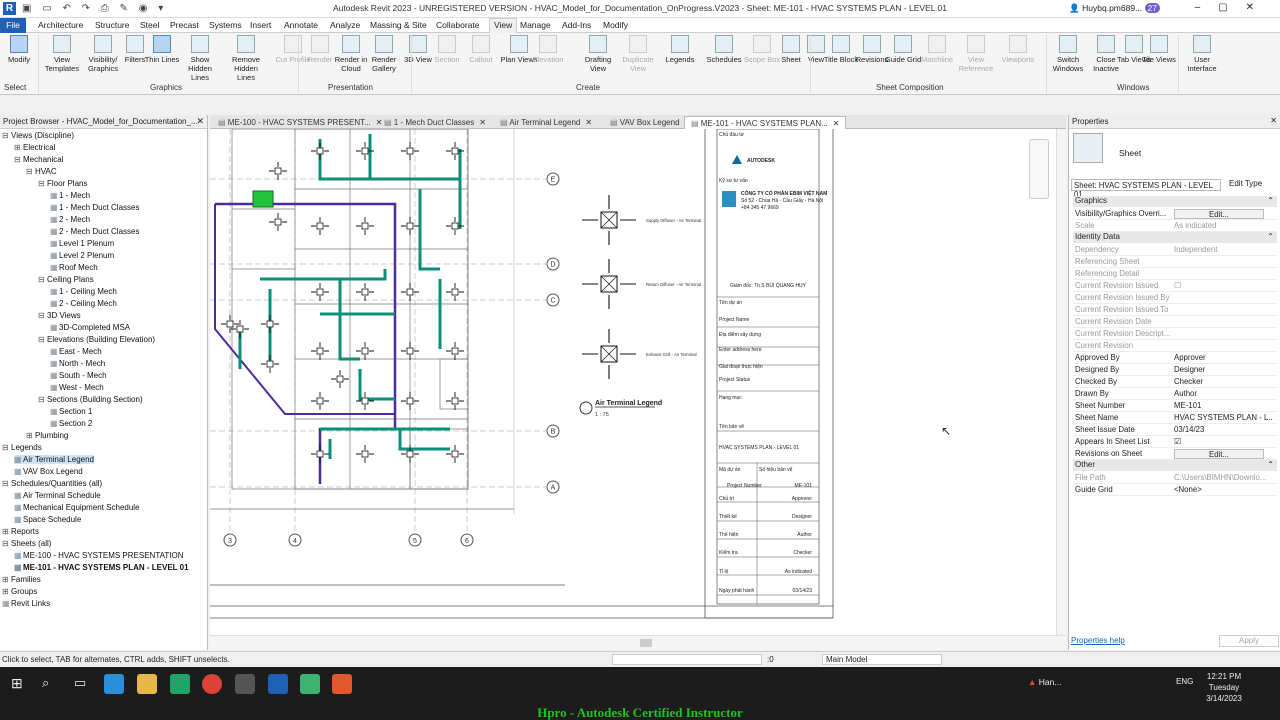 The width and height of the screenshot is (1280, 720). What do you see at coordinates (149, 25) in the screenshot?
I see `menu-steel: Steel` at bounding box center [149, 25].